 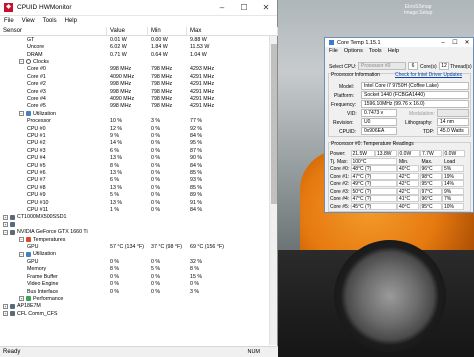 What do you see at coordinates (196, 202) in the screenshot?
I see `sensor-max-cell: 91 %` at bounding box center [196, 202].